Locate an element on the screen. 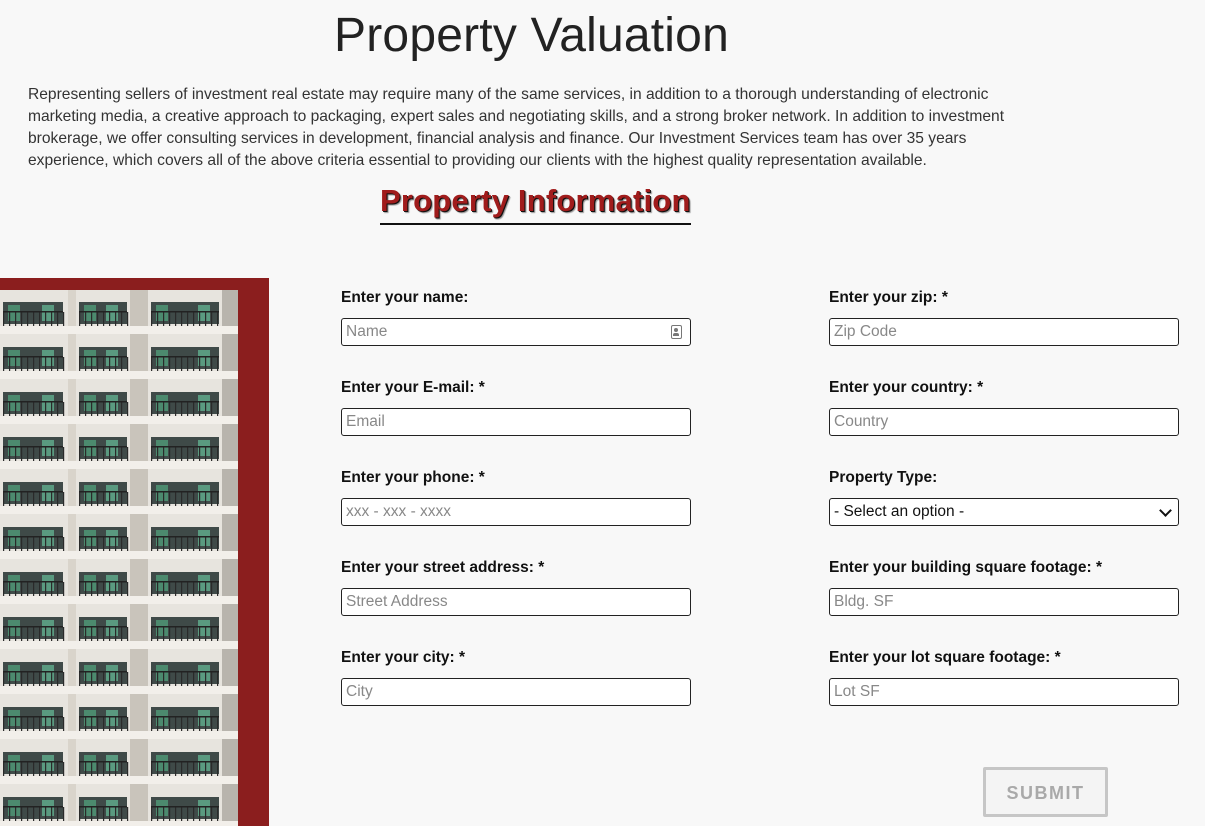 The width and height of the screenshot is (1205, 826). country-input-box is located at coordinates (1004, 422).